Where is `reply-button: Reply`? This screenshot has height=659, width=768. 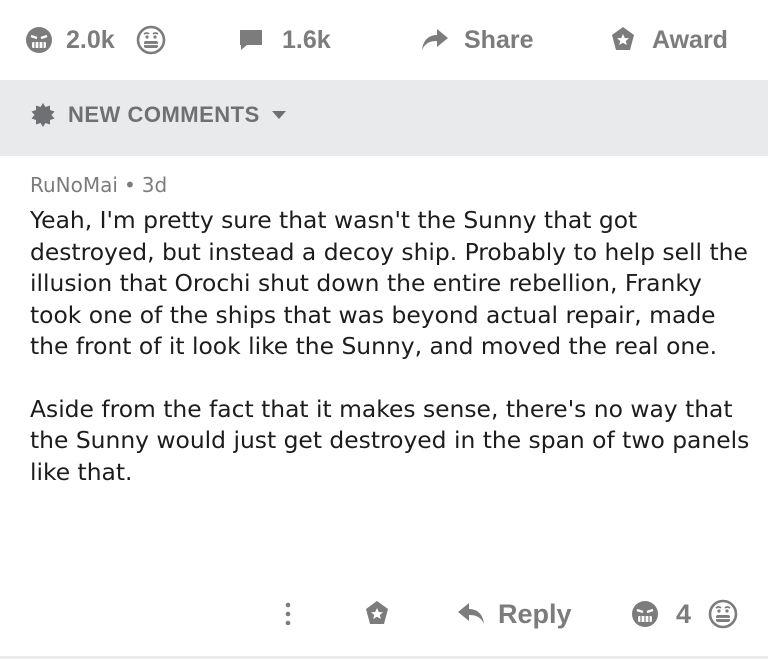 reply-button: Reply is located at coordinates (514, 614).